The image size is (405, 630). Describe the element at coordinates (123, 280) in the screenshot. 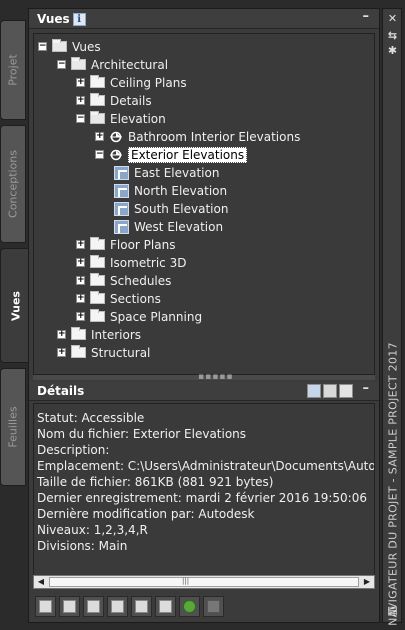

I see `tree-node: + Schedules` at that location.